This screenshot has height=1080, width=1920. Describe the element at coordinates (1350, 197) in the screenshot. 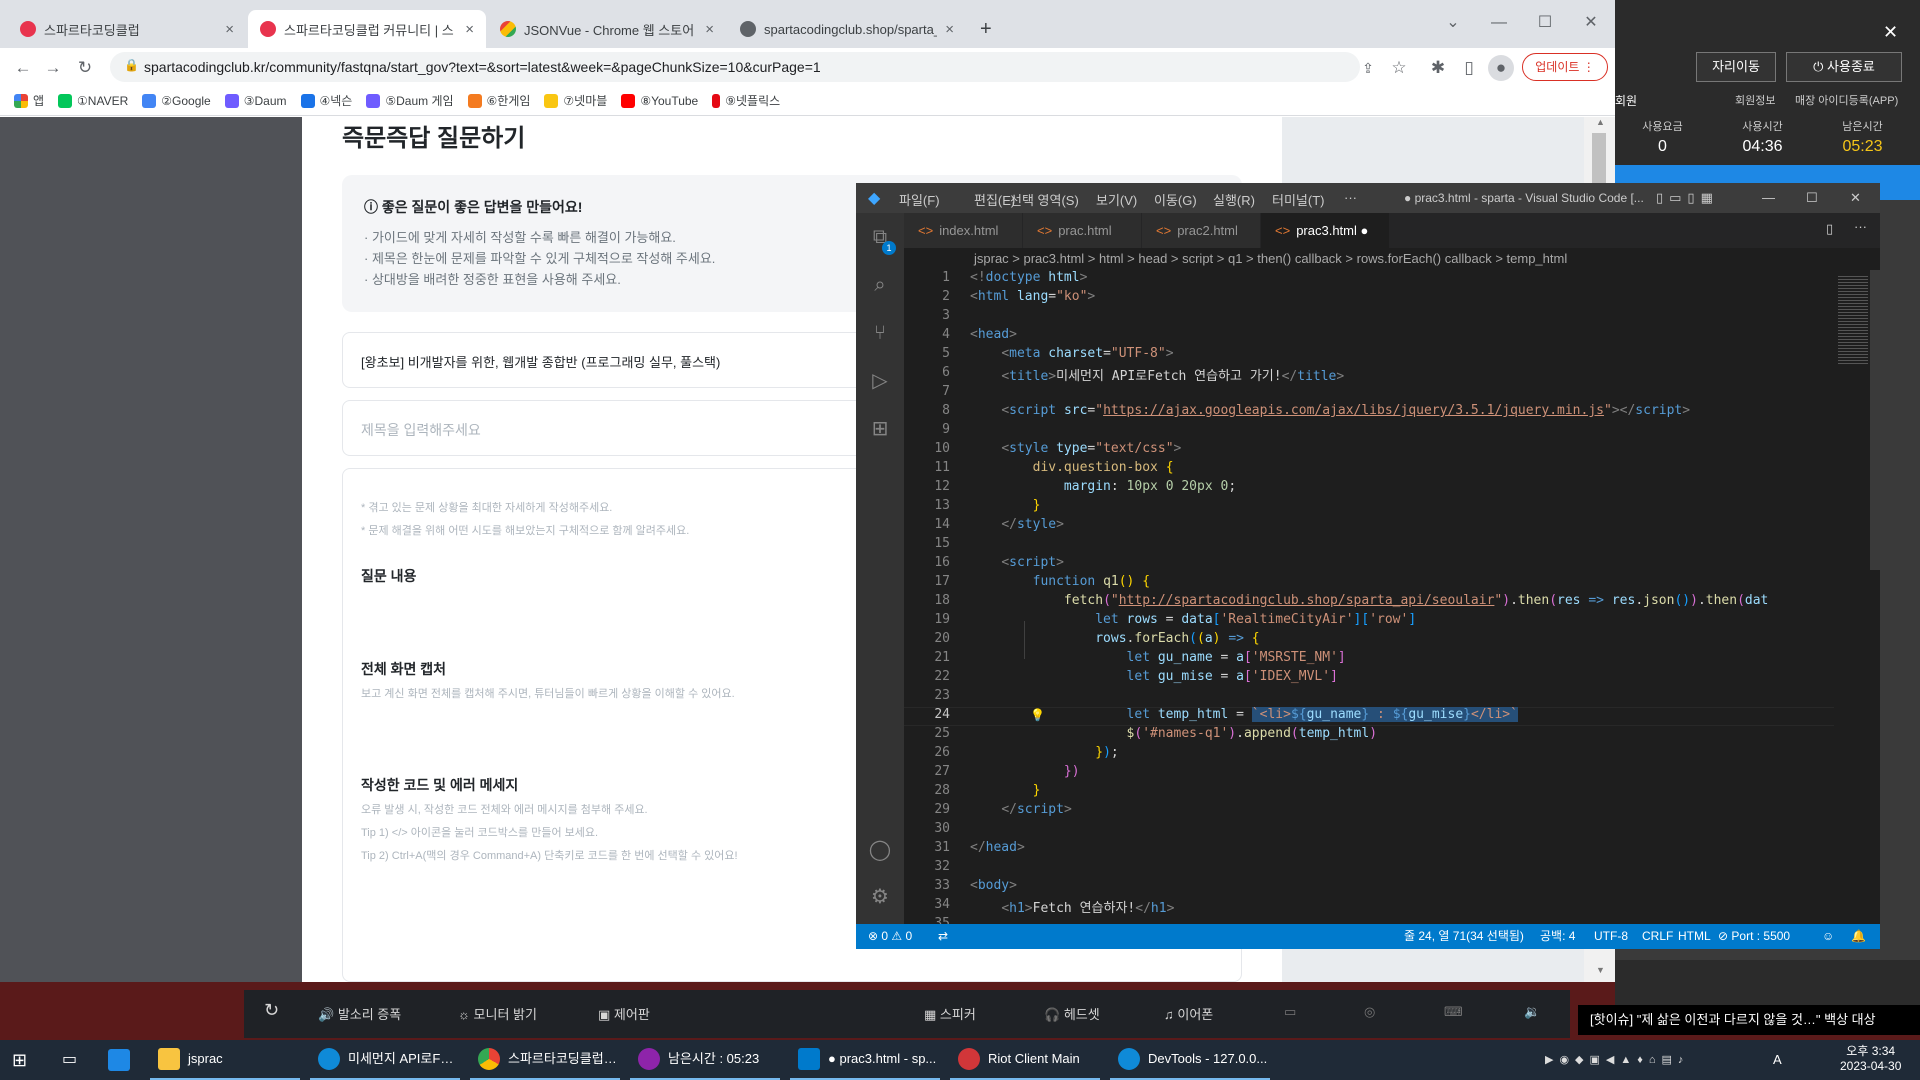

I see `menu-more: ···` at that location.